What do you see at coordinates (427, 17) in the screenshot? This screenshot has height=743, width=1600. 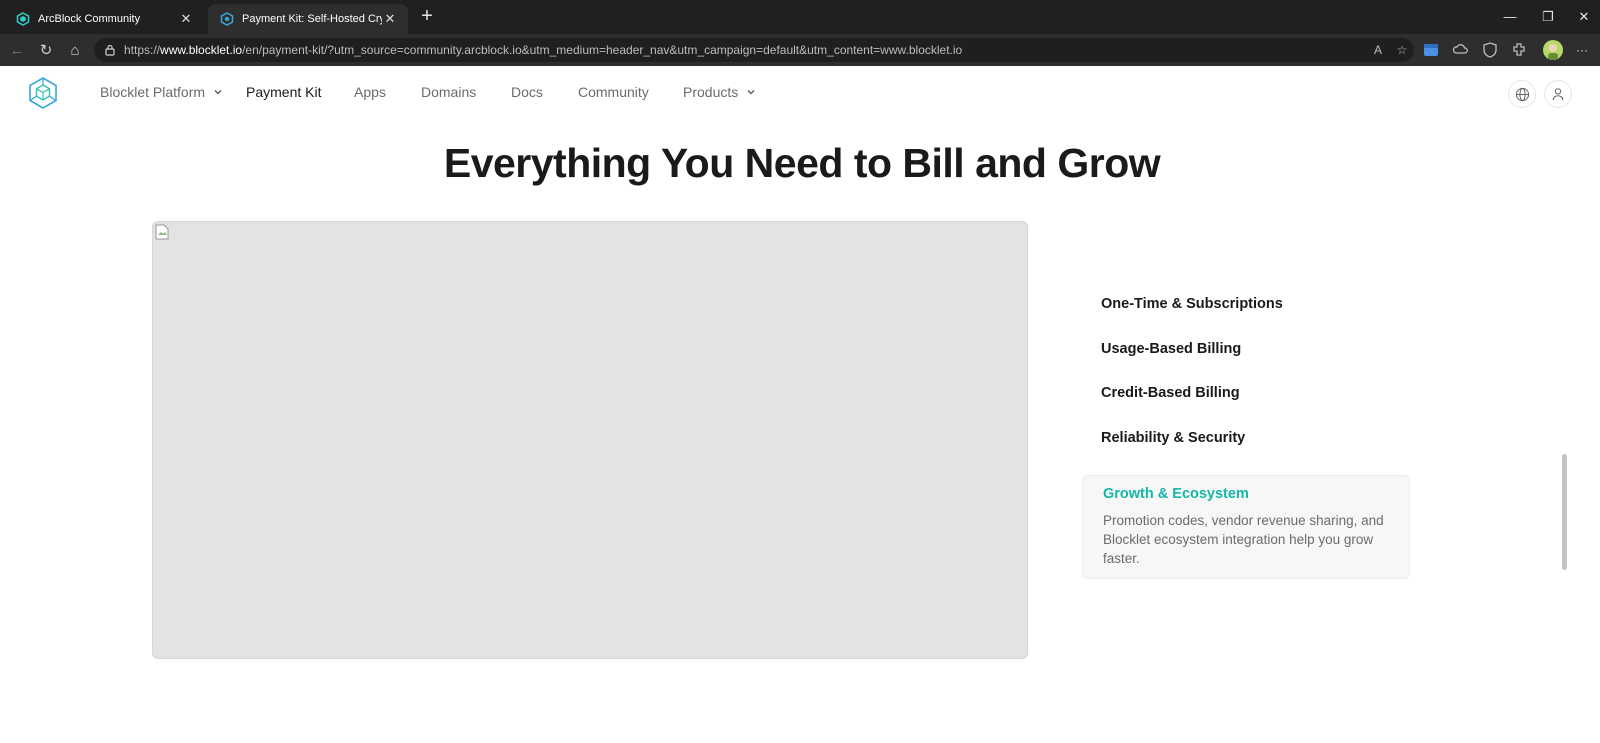 I see `new-tab-plus-icon: +` at bounding box center [427, 17].